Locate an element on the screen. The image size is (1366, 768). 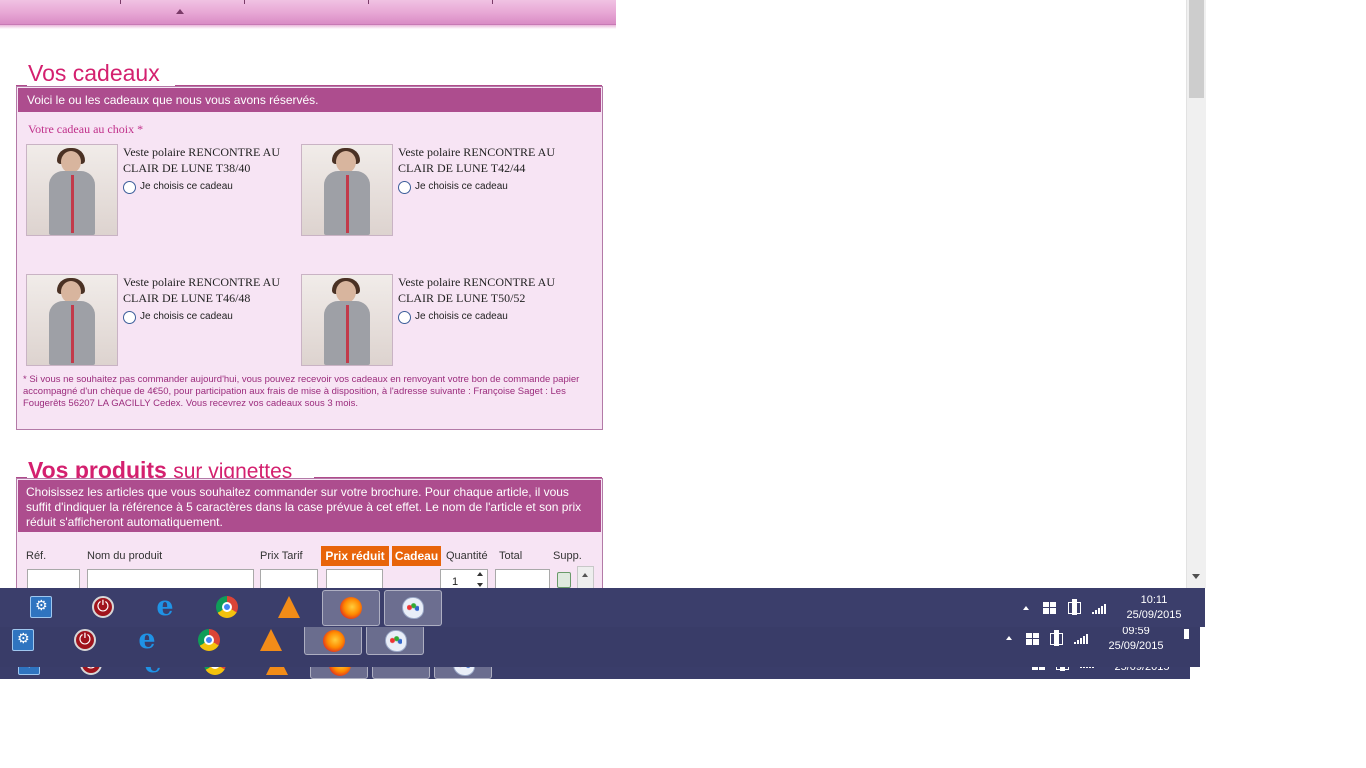
scroll-up-icon is located at coordinates (585, 575).